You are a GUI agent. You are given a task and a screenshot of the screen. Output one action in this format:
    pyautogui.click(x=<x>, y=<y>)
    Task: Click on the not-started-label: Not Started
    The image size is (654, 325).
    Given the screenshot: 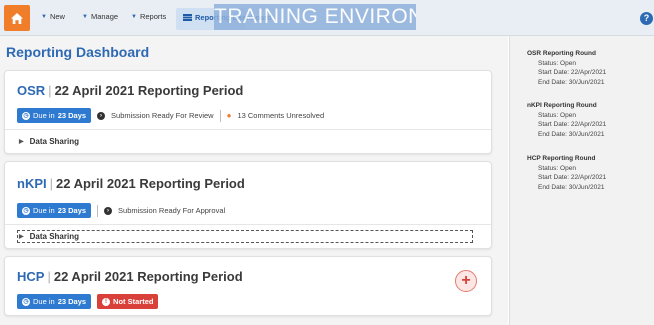 What is the action you would take?
    pyautogui.click(x=133, y=301)
    